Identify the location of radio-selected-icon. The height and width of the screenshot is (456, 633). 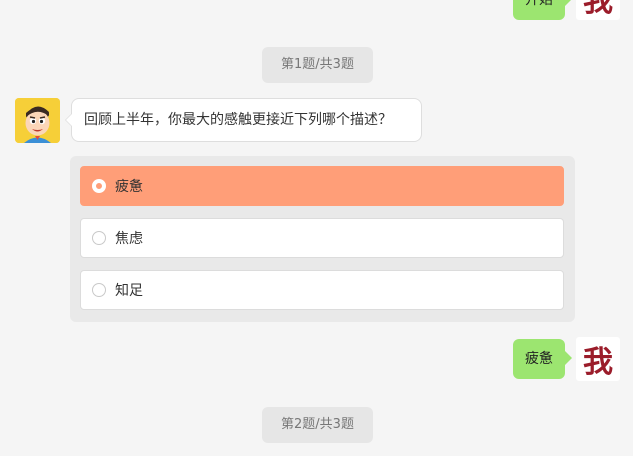
(99, 186).